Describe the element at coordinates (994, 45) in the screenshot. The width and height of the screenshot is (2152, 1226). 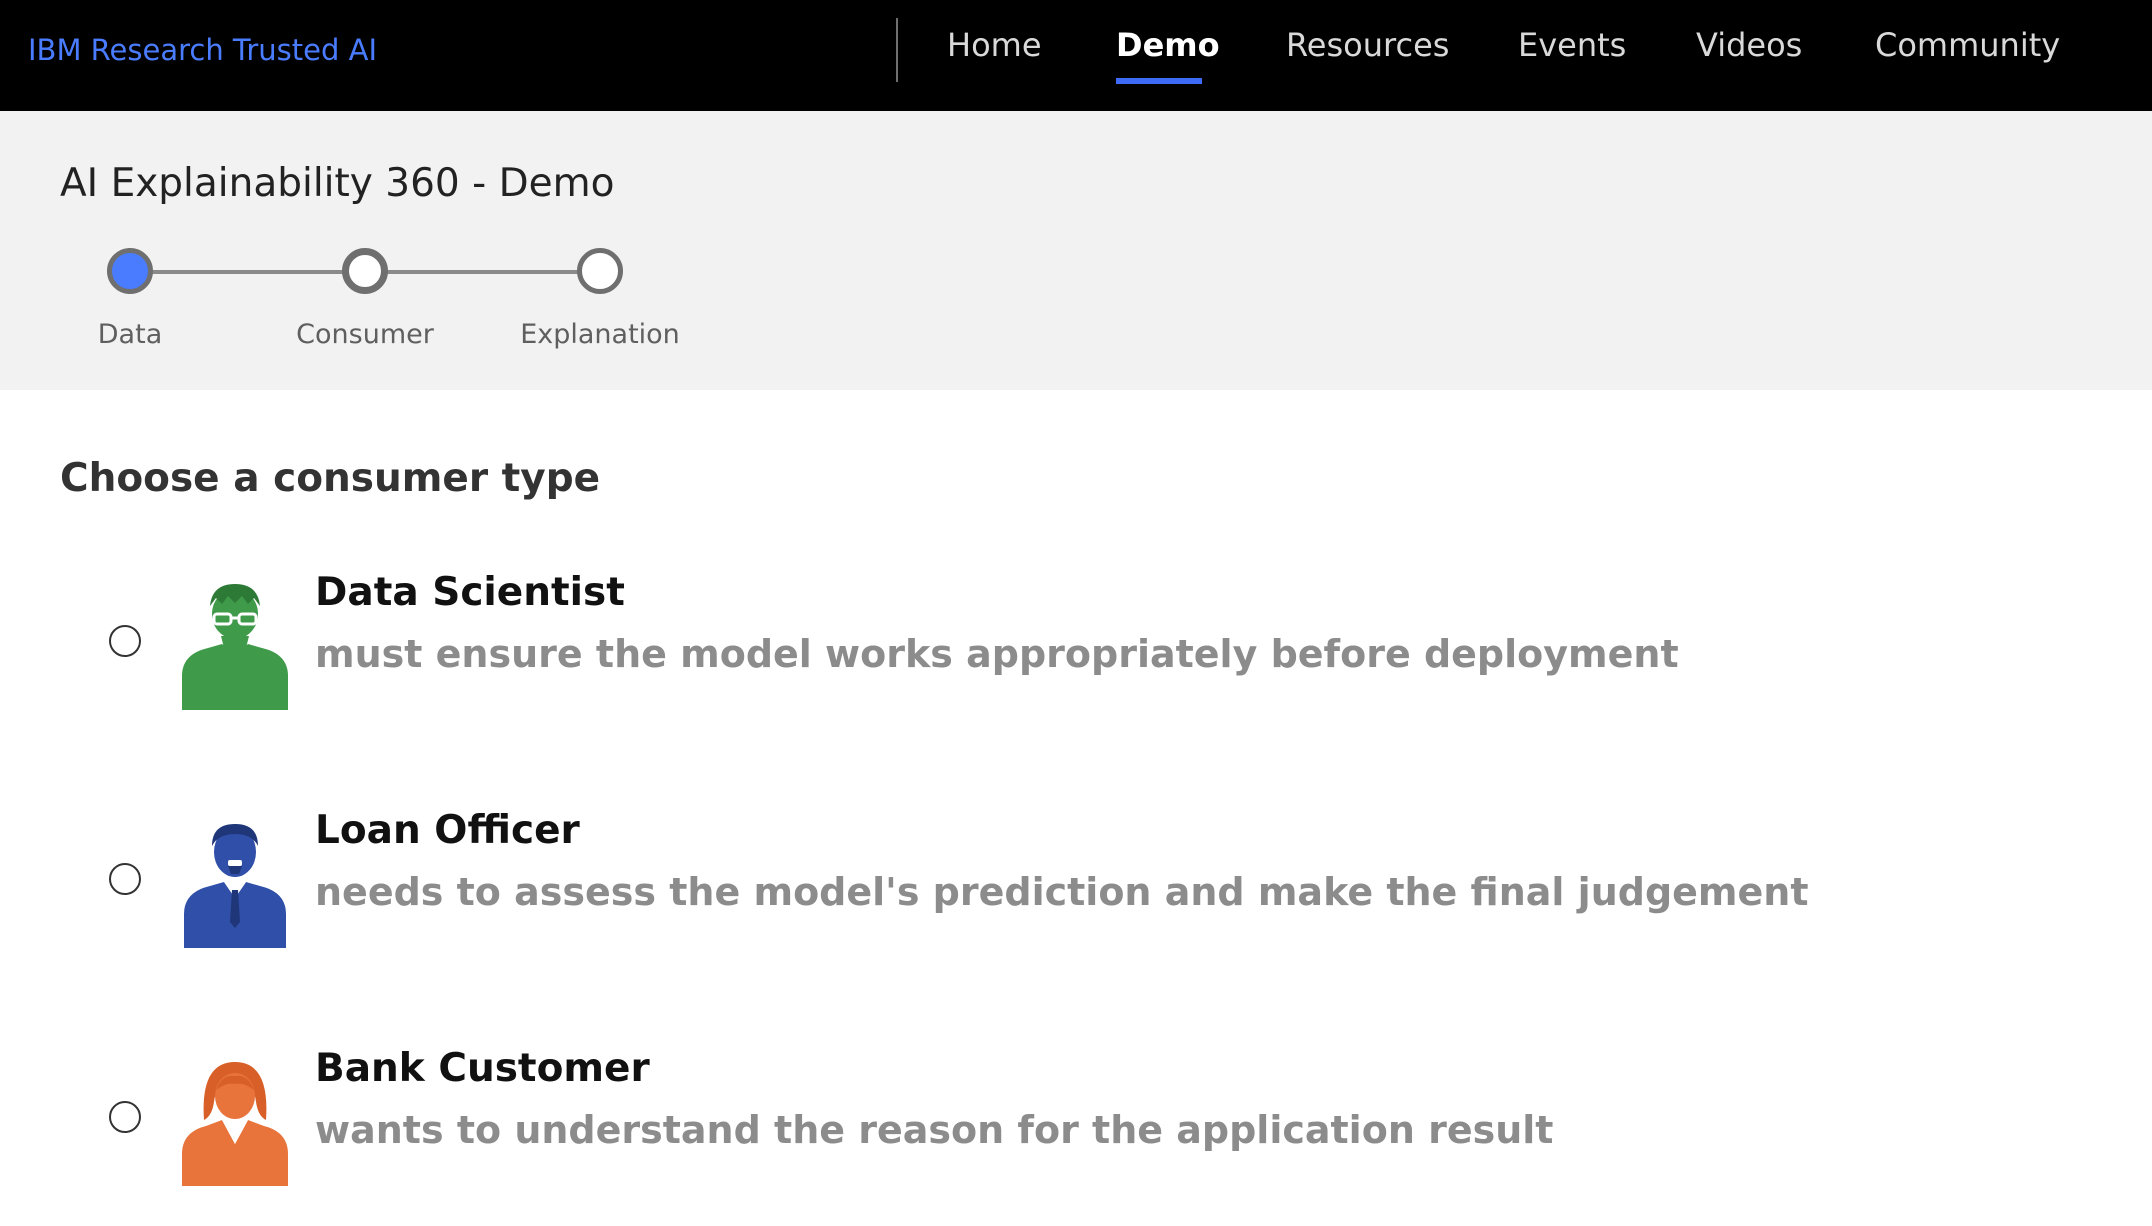
I see `nav-item-home: Home` at that location.